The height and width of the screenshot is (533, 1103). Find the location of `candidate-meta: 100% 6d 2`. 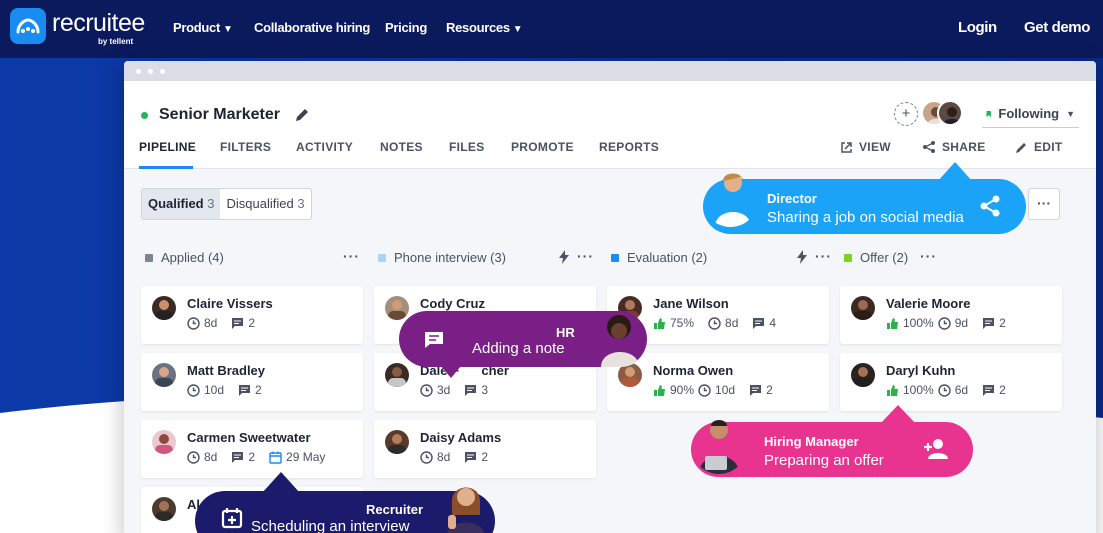

candidate-meta: 100% 6d 2 is located at coordinates (946, 390).